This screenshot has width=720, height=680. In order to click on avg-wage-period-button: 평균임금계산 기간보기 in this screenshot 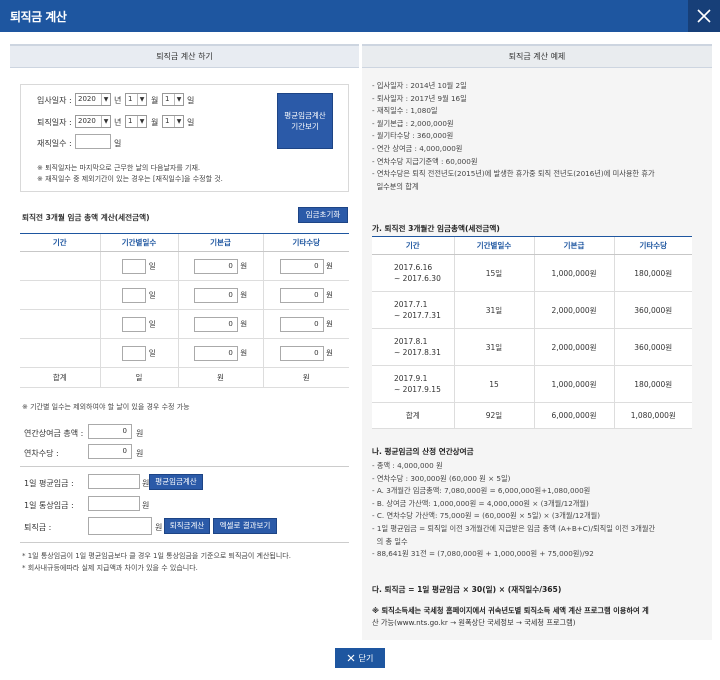, I will do `click(305, 121)`.